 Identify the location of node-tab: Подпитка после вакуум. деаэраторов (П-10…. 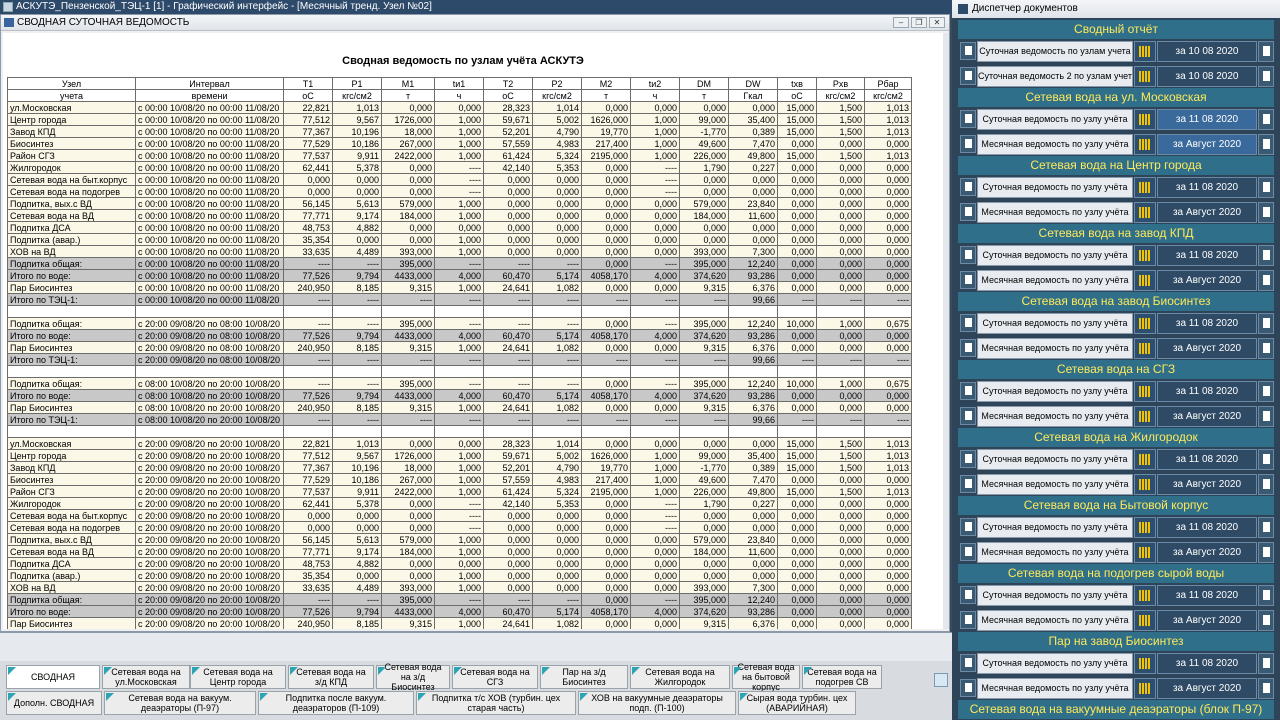
(336, 703).